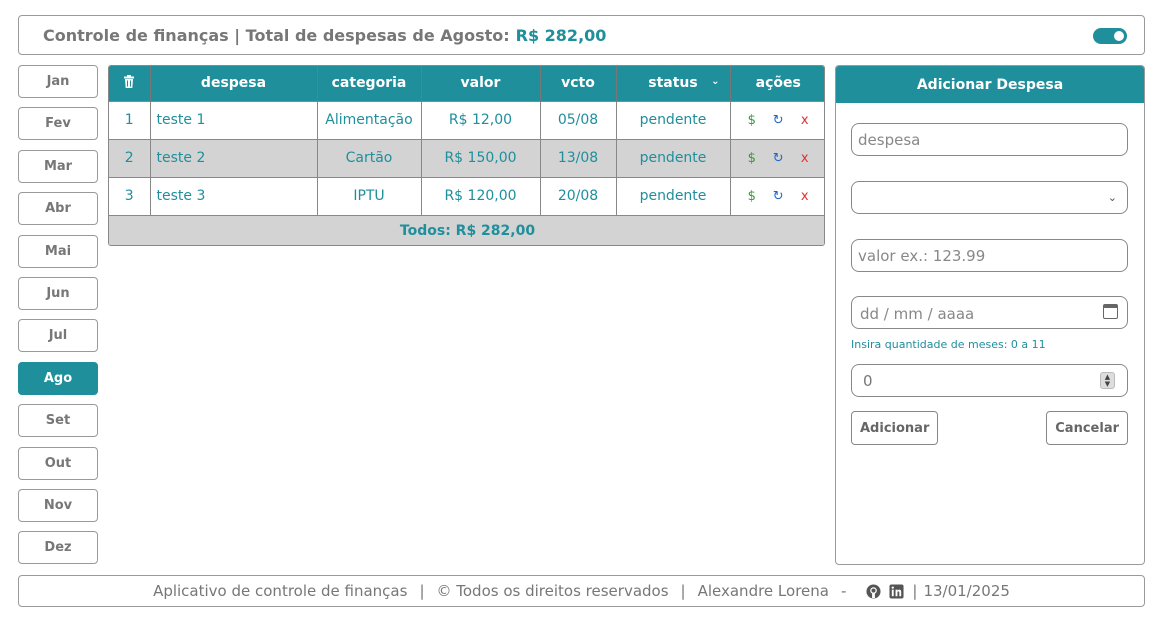 This screenshot has width=1160, height=622. I want to click on footer-author: Alexandre Lorena, so click(763, 591).